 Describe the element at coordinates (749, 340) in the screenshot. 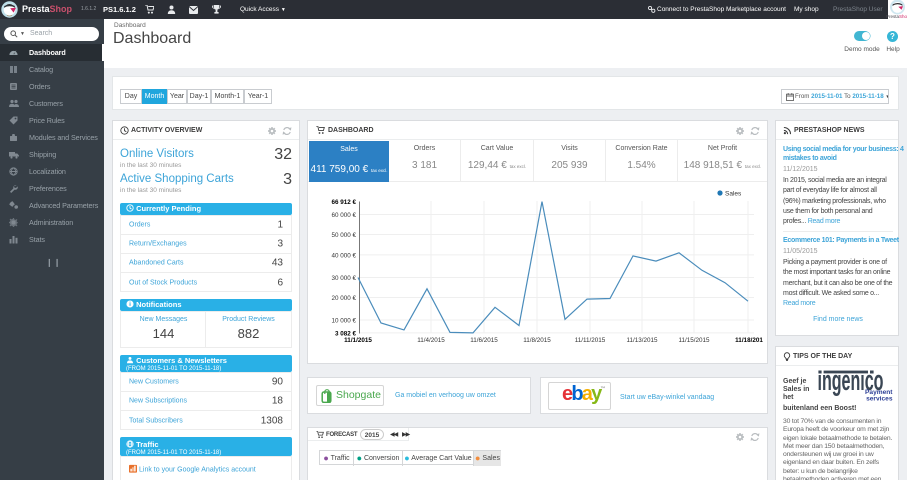

I see `svg-text: 11/18/201` at that location.